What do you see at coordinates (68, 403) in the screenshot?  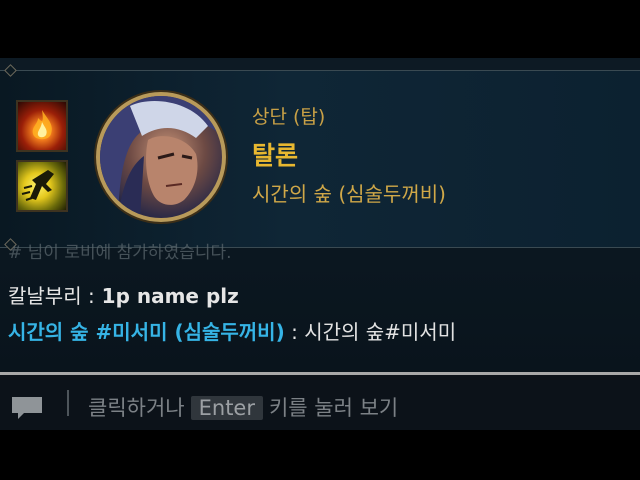 I see `input-separator` at bounding box center [68, 403].